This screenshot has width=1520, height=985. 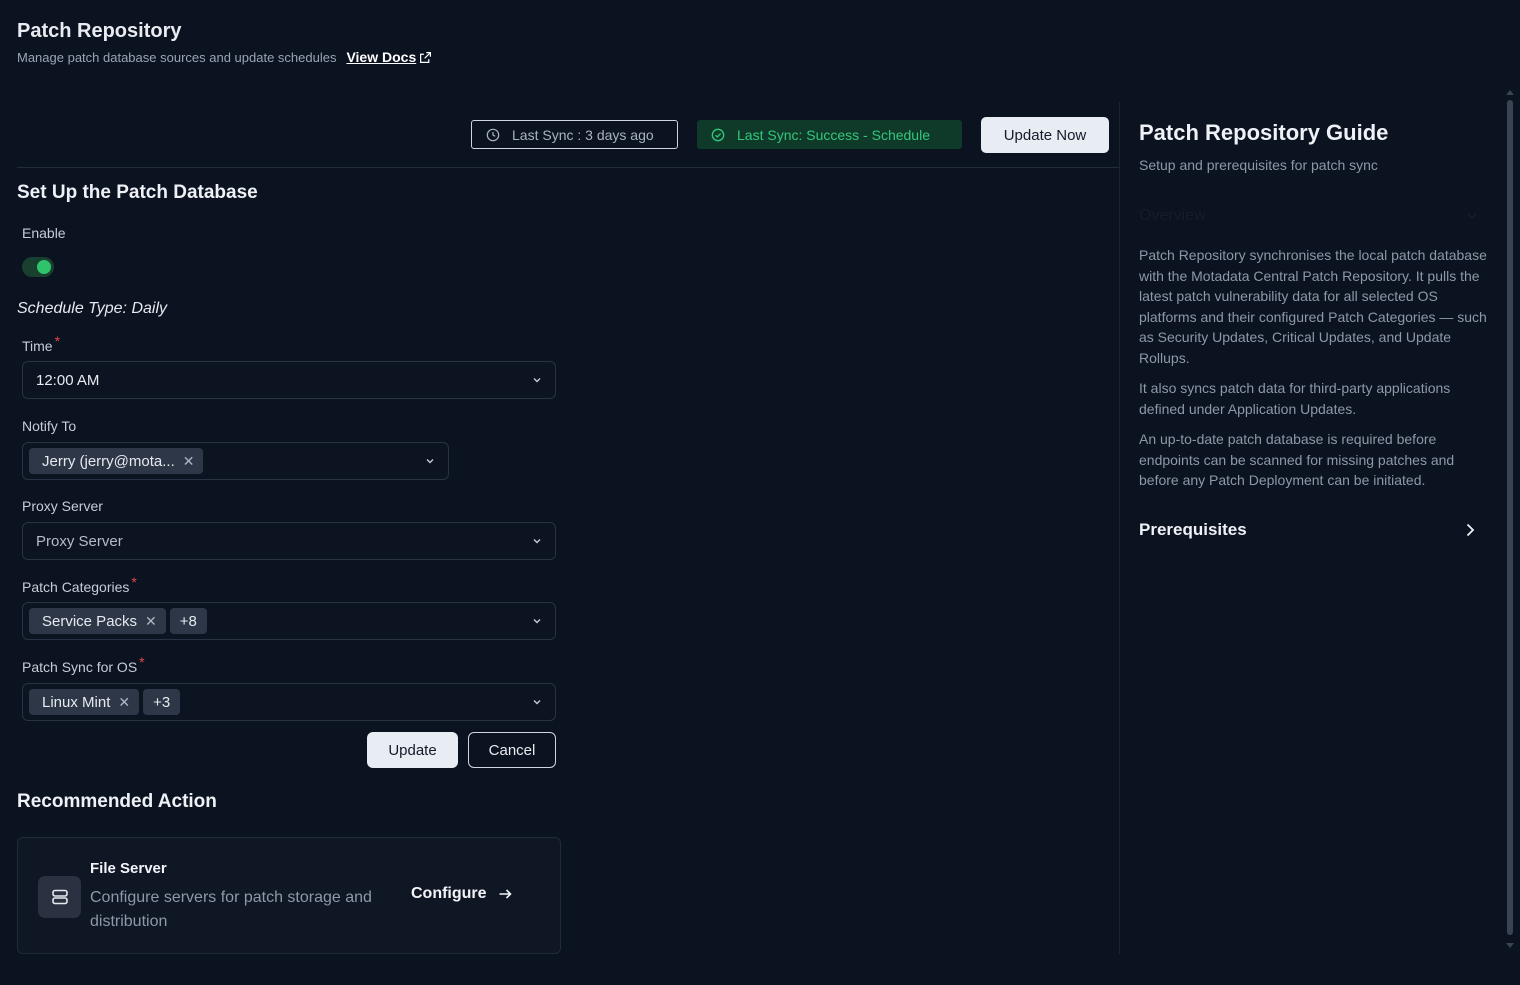 I want to click on last-sync-badge: Last Sync : 3 days ago, so click(x=574, y=134).